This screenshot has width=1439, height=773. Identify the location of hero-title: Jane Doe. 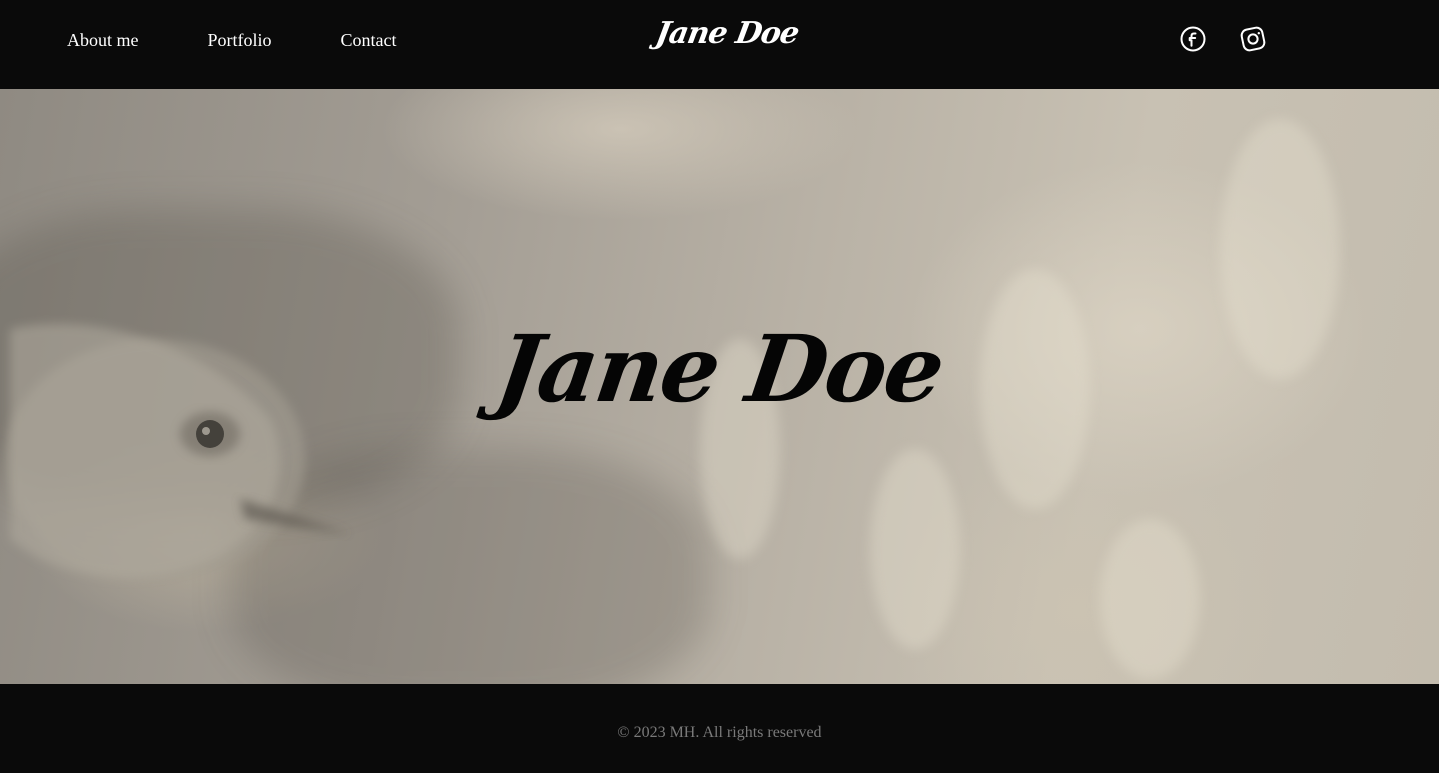
(719, 369).